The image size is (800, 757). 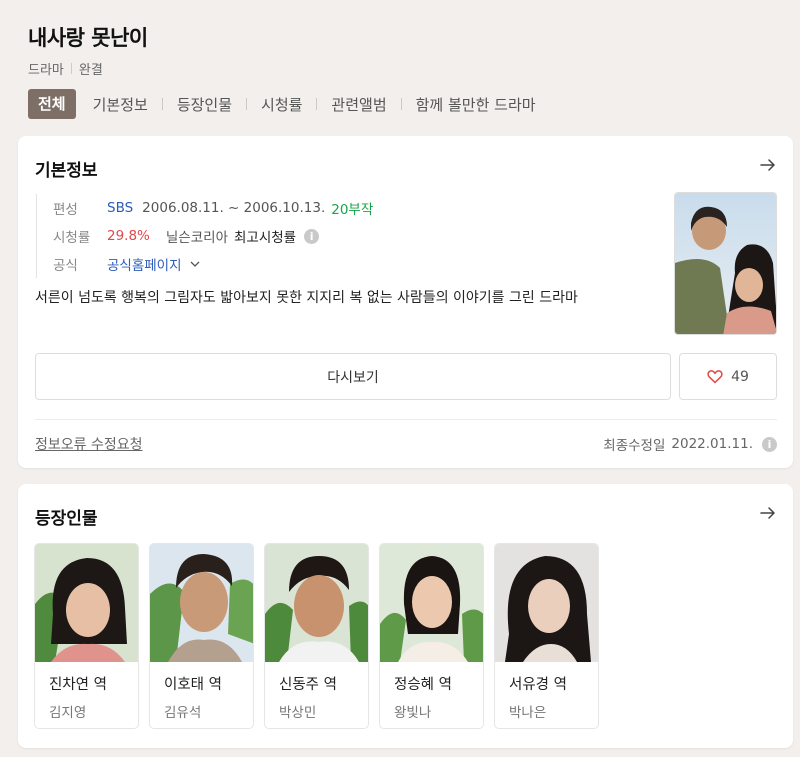 What do you see at coordinates (352, 210) in the screenshot?
I see `episode-count: 20부작` at bounding box center [352, 210].